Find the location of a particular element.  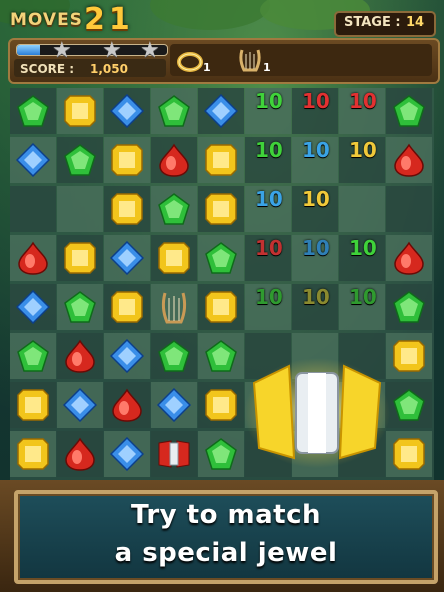

stage-value: 14 is located at coordinates (415, 22).